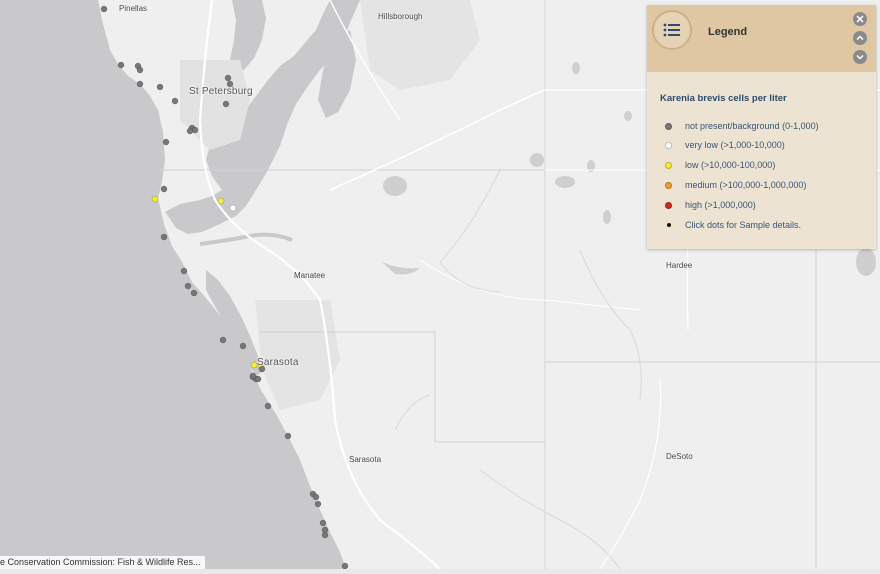 The height and width of the screenshot is (574, 880). What do you see at coordinates (860, 57) in the screenshot?
I see `chevron-down-icon` at bounding box center [860, 57].